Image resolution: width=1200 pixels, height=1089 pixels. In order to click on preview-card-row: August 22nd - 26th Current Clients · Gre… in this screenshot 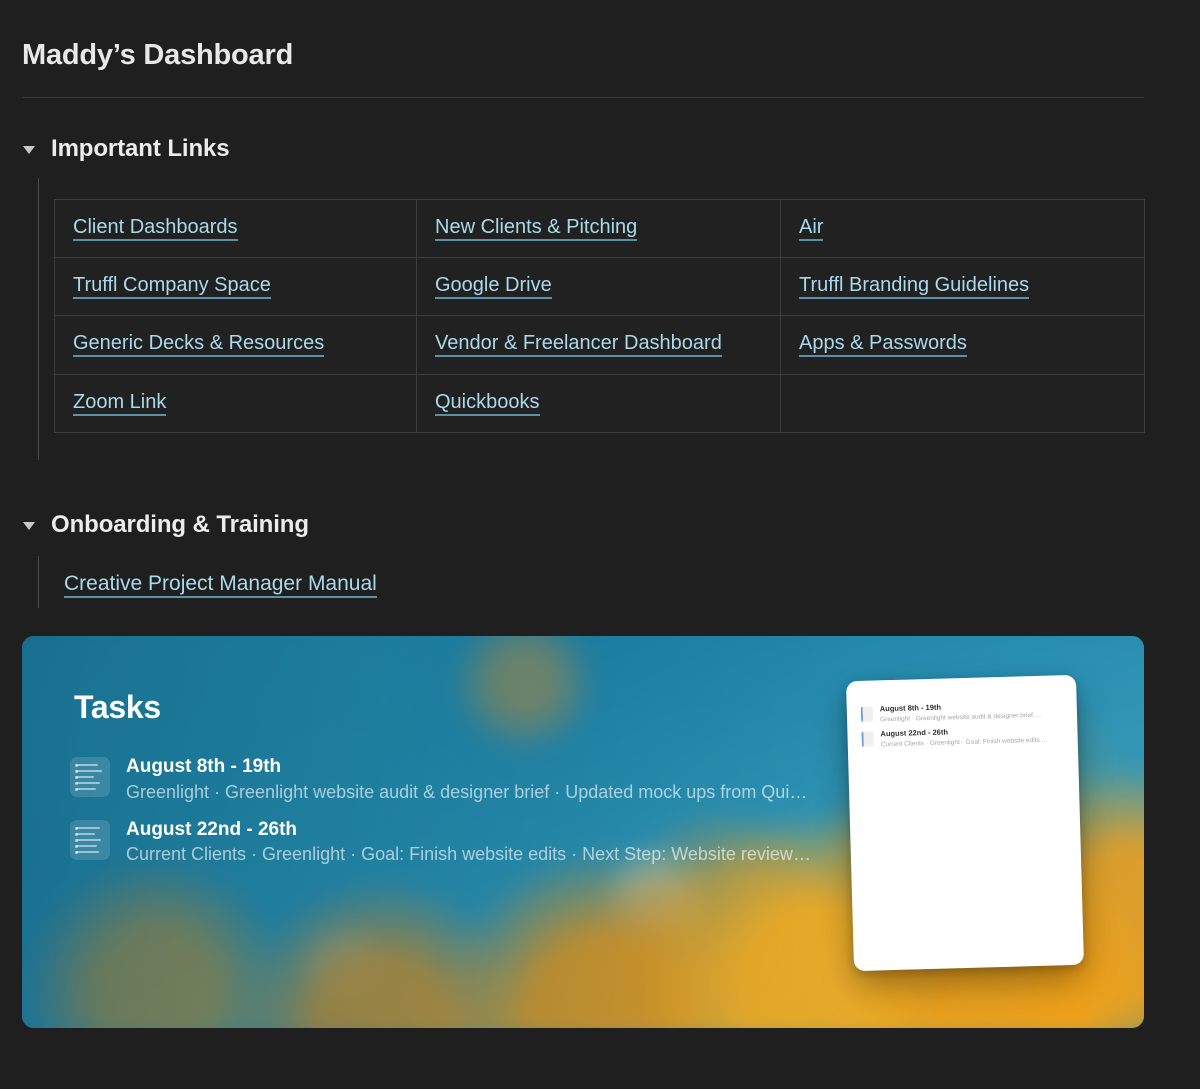, I will do `click(961, 738)`.